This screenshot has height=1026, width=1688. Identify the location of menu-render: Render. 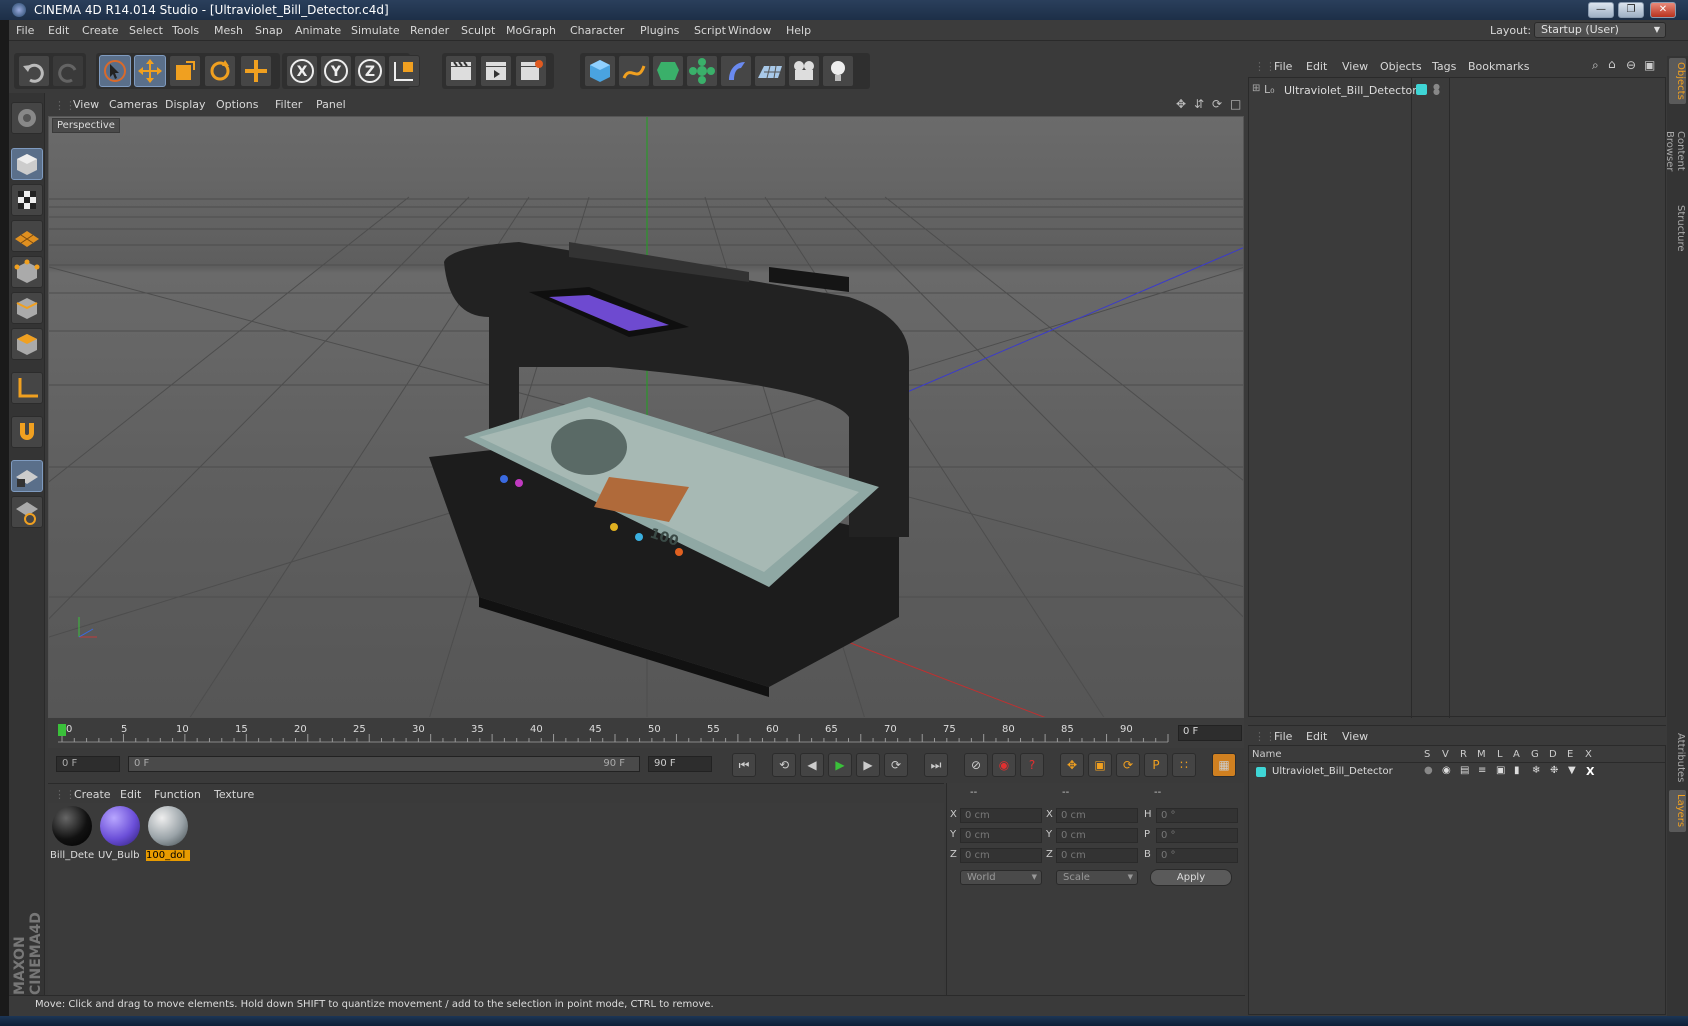
(429, 30).